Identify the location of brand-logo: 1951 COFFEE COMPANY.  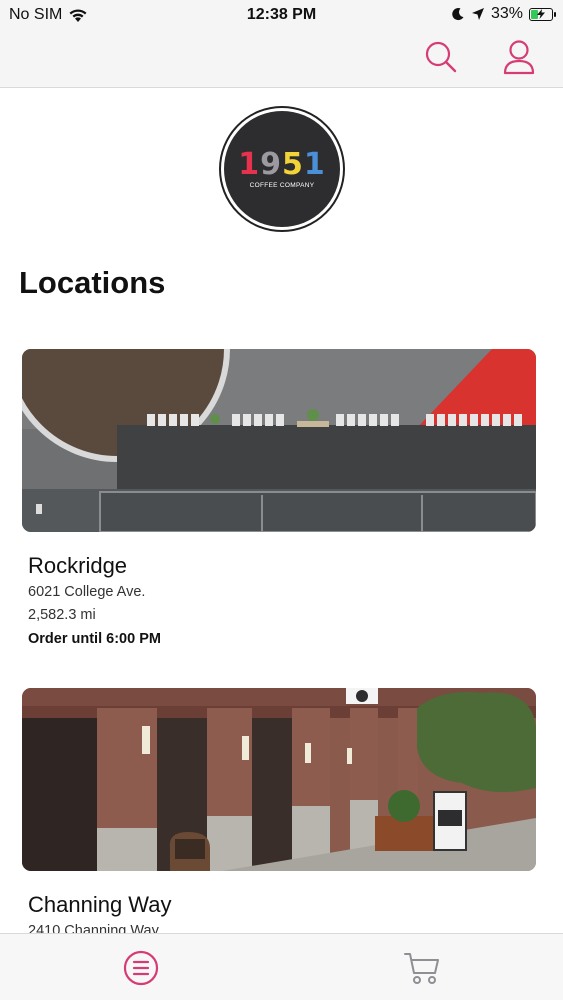
(282, 169).